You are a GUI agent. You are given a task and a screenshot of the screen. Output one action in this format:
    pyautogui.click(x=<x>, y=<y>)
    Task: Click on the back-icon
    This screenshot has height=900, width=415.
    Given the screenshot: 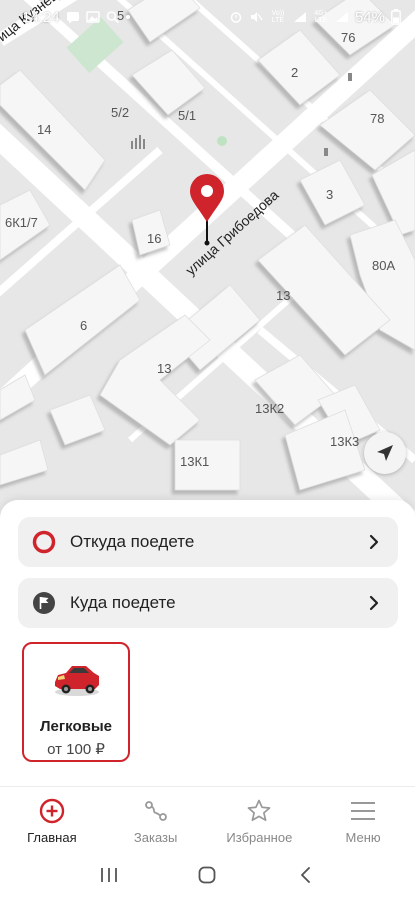 What is the action you would take?
    pyautogui.click(x=305, y=875)
    